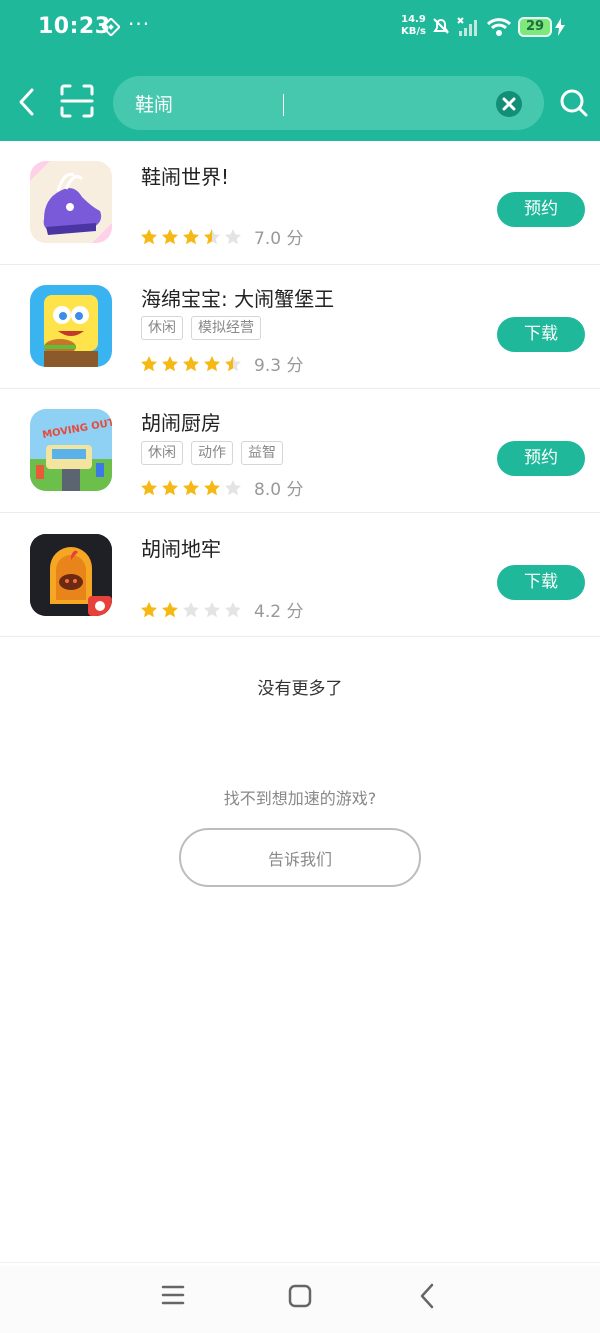 The image size is (600, 1333). Describe the element at coordinates (427, 1296) in the screenshot. I see `back-icon` at that location.